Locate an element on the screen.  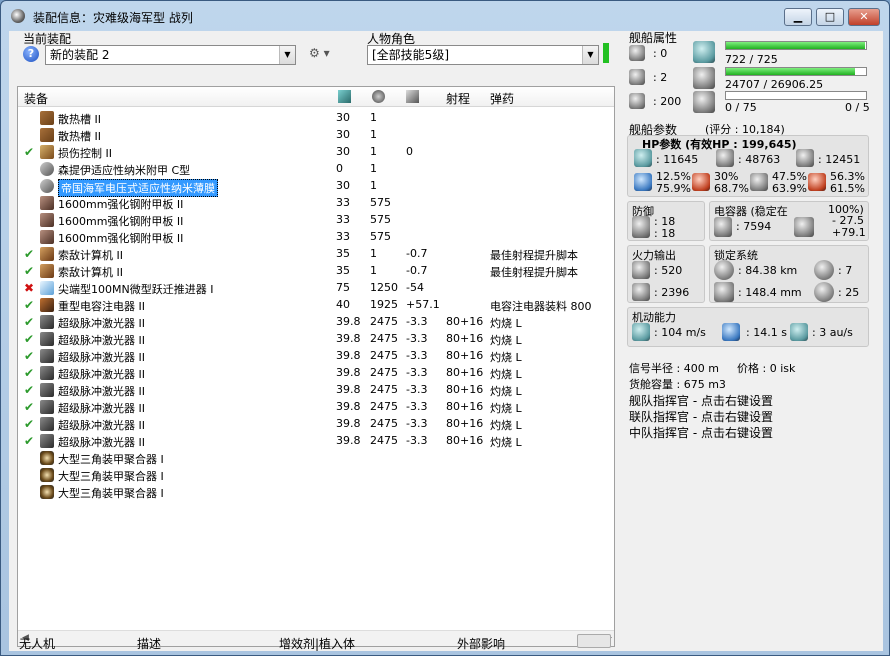
help-icon: ? is located at coordinates (31, 54).